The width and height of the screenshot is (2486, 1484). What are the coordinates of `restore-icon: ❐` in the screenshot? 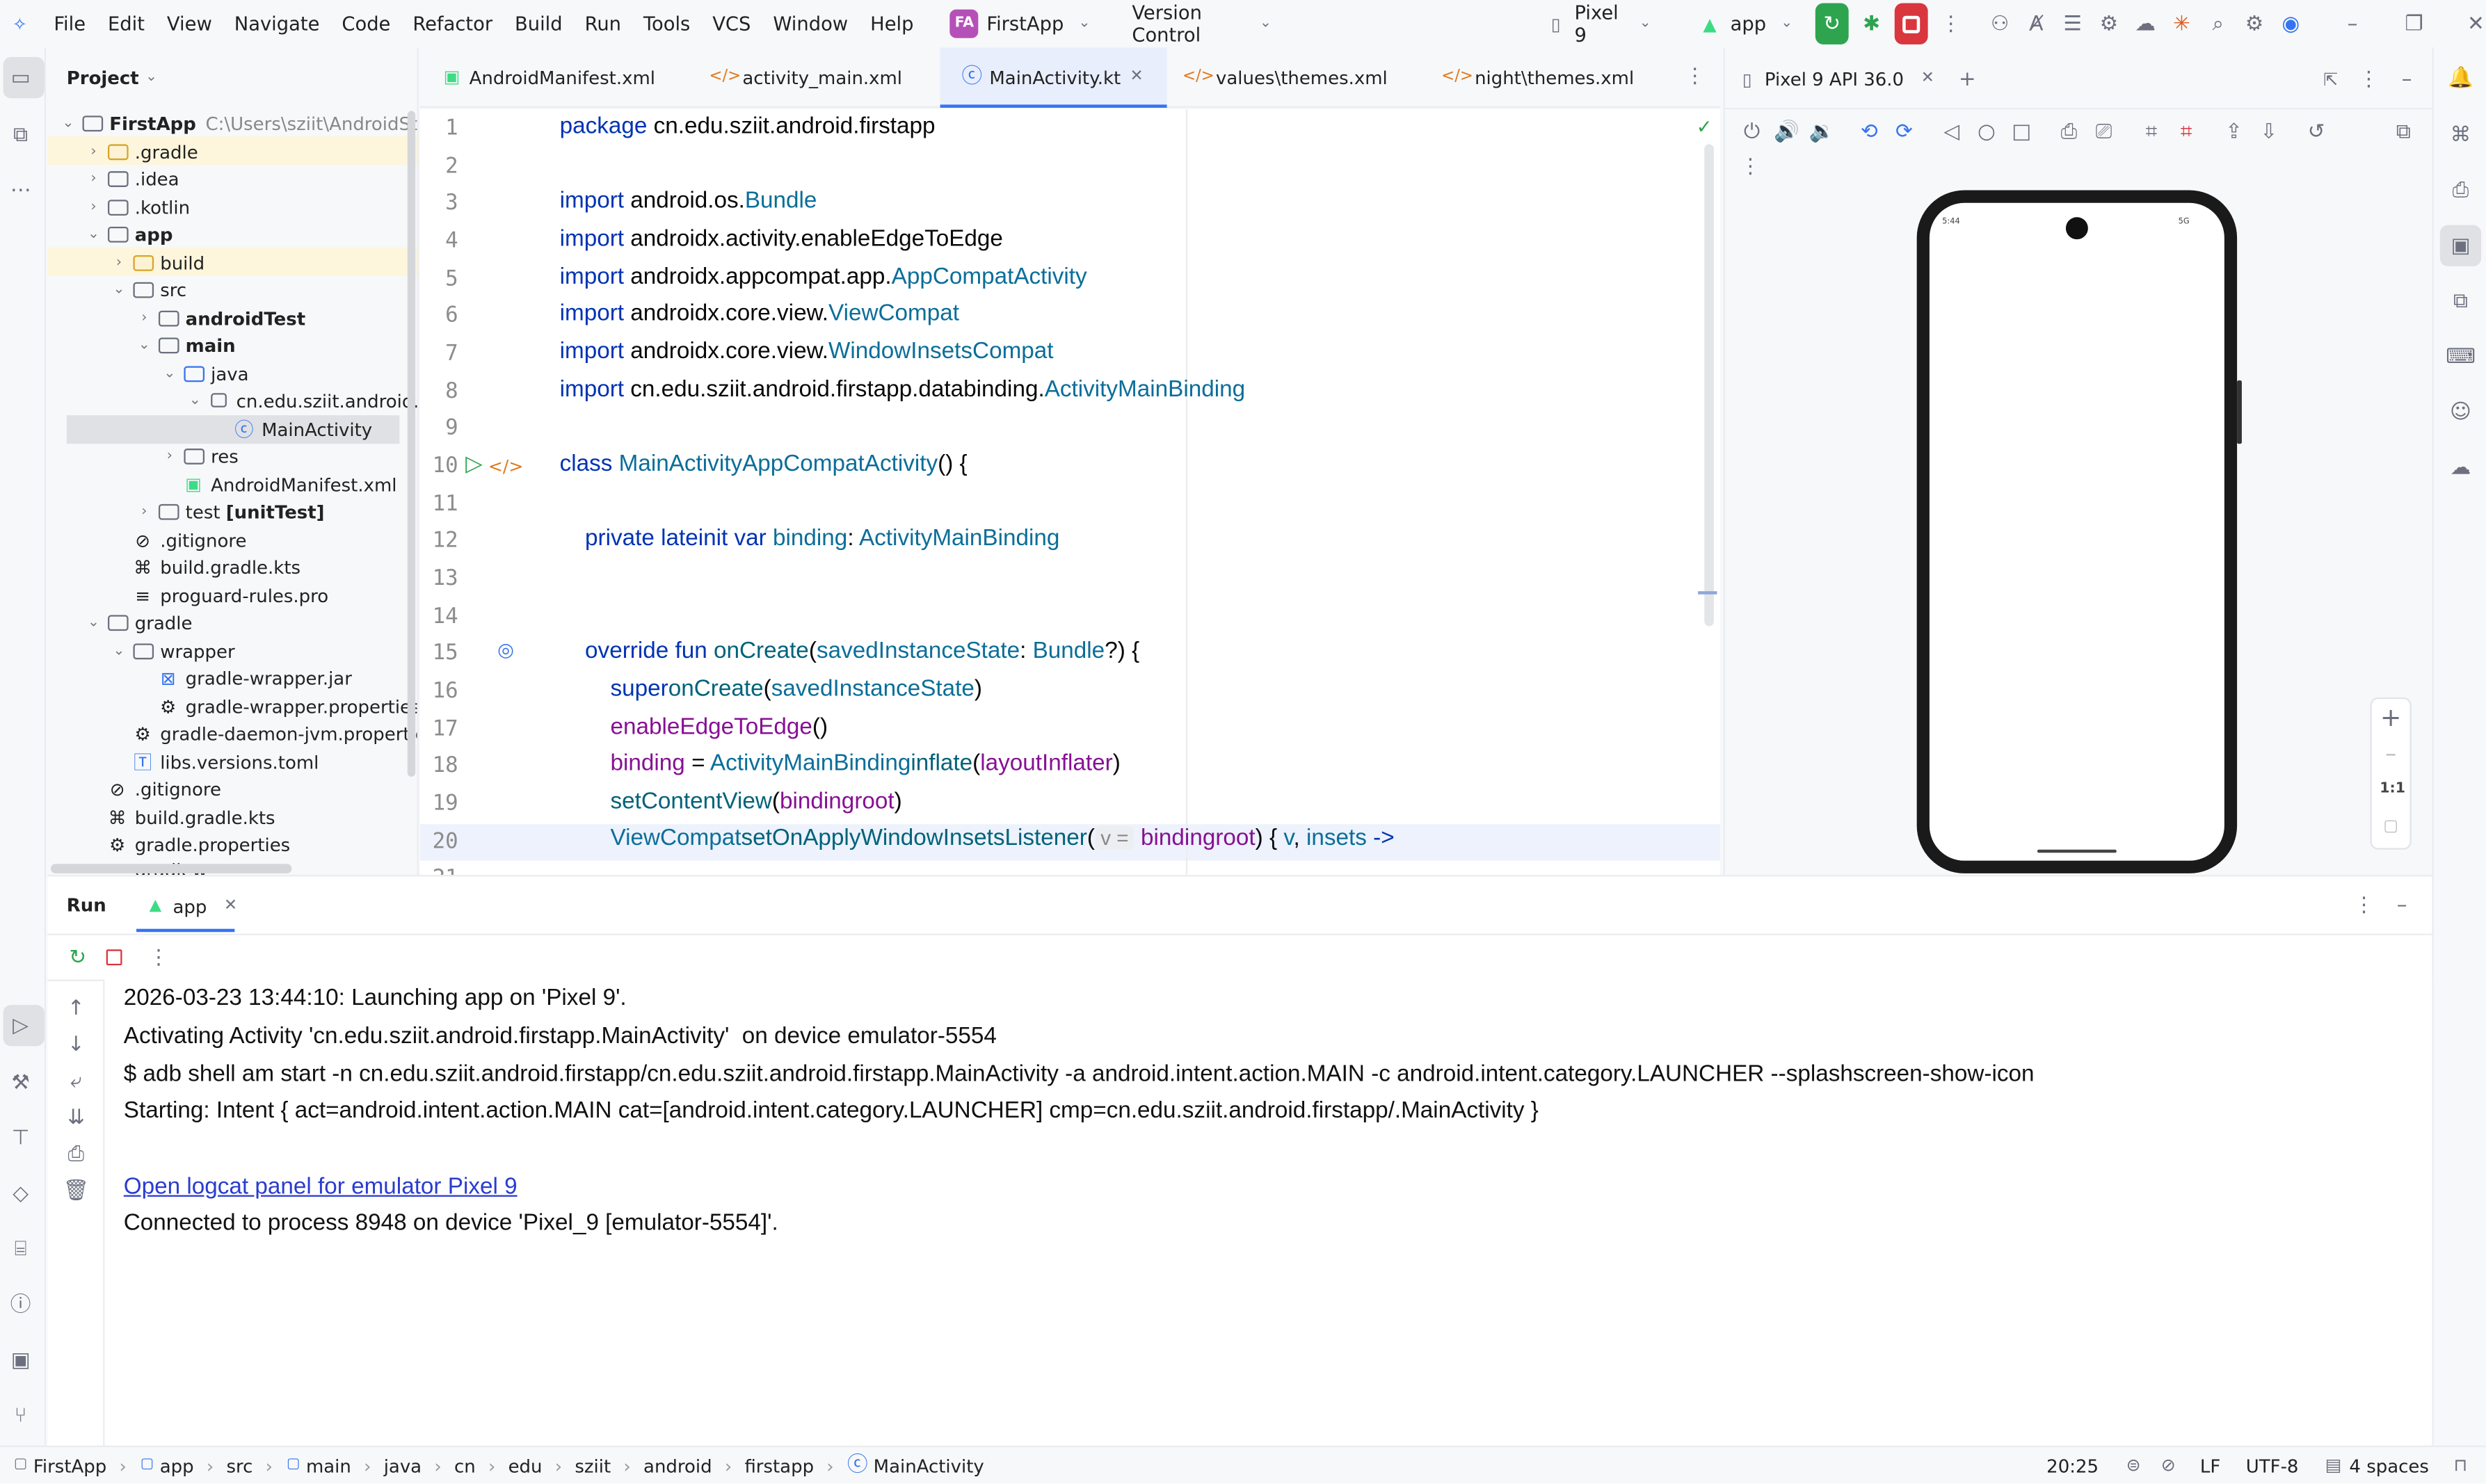 It's located at (2414, 23).